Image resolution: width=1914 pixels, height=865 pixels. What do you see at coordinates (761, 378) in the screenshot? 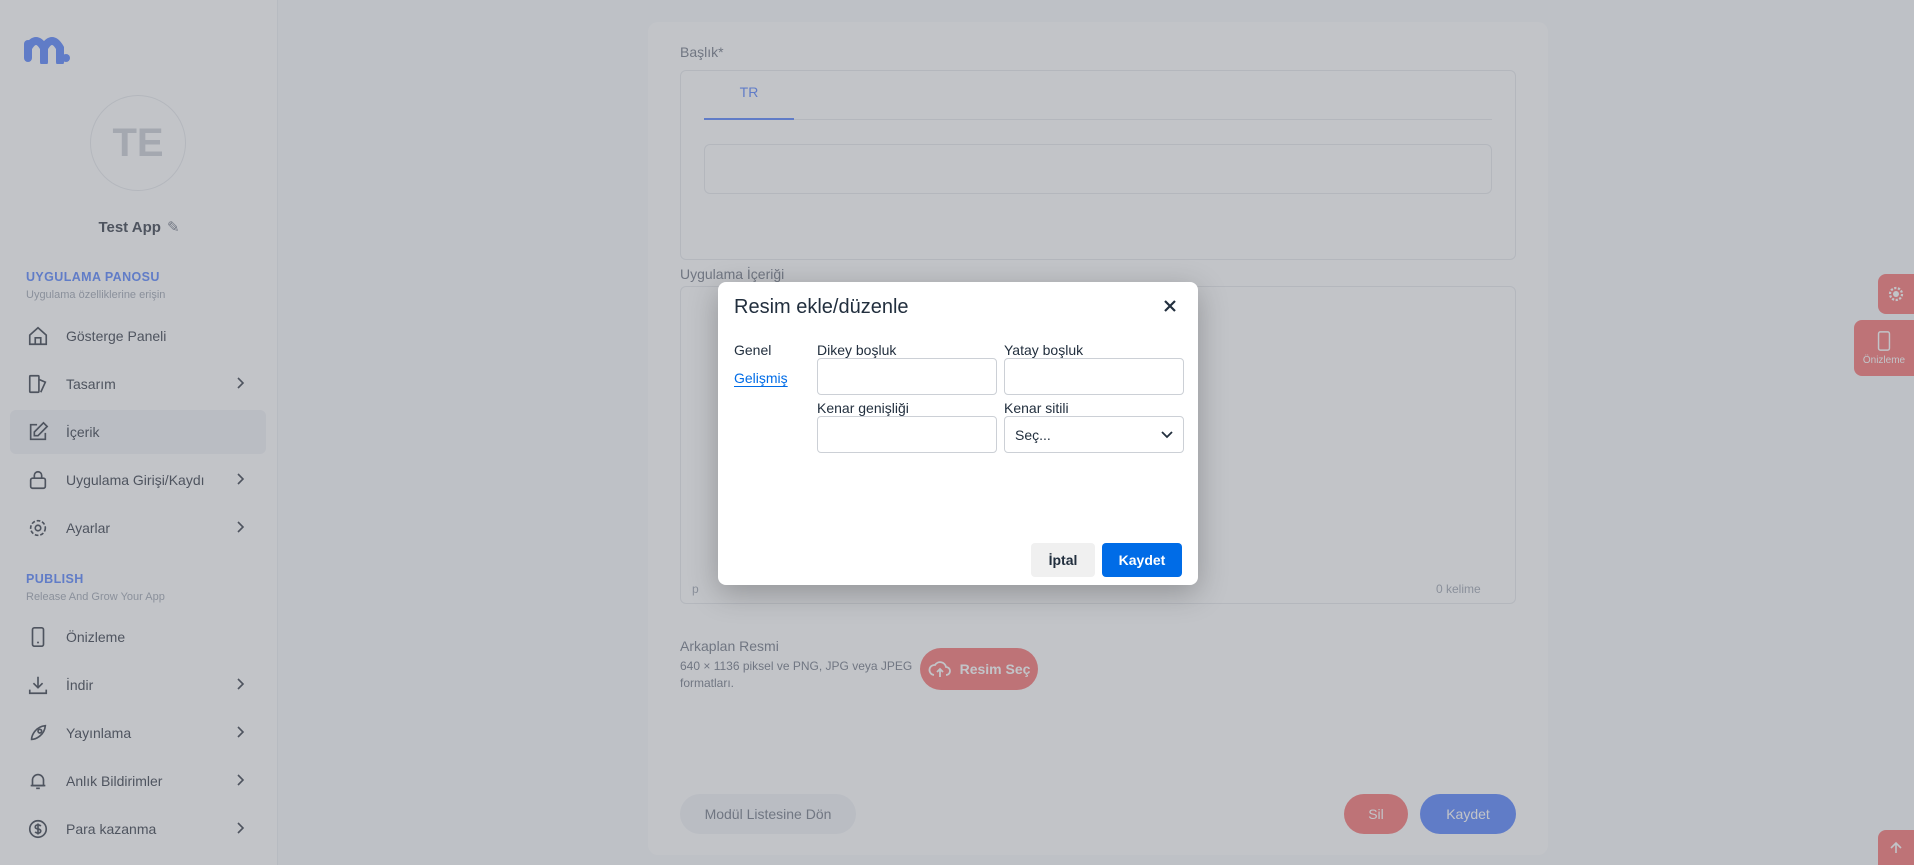
I see `dialog-tab-advanced: Gelişmiş` at bounding box center [761, 378].